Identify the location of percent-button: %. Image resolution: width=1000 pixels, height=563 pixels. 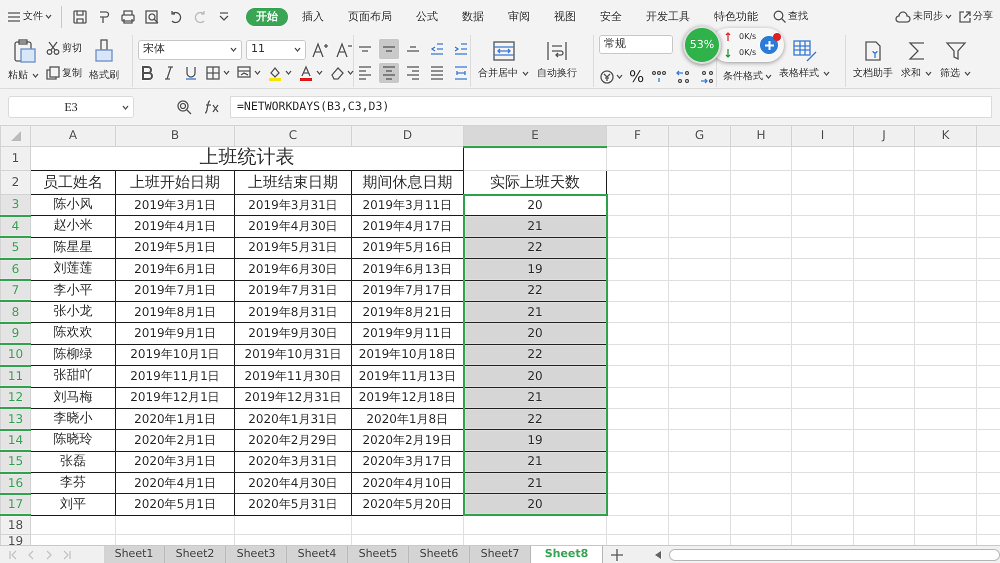
(637, 77).